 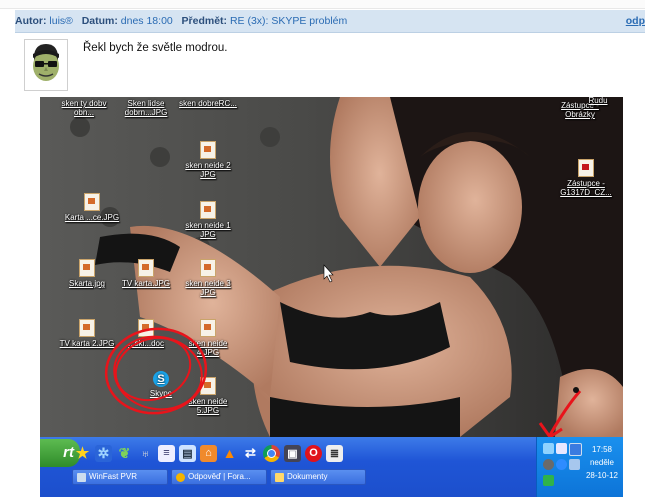 What do you see at coordinates (61, 21) in the screenshot?
I see `author-link: luis®` at bounding box center [61, 21].